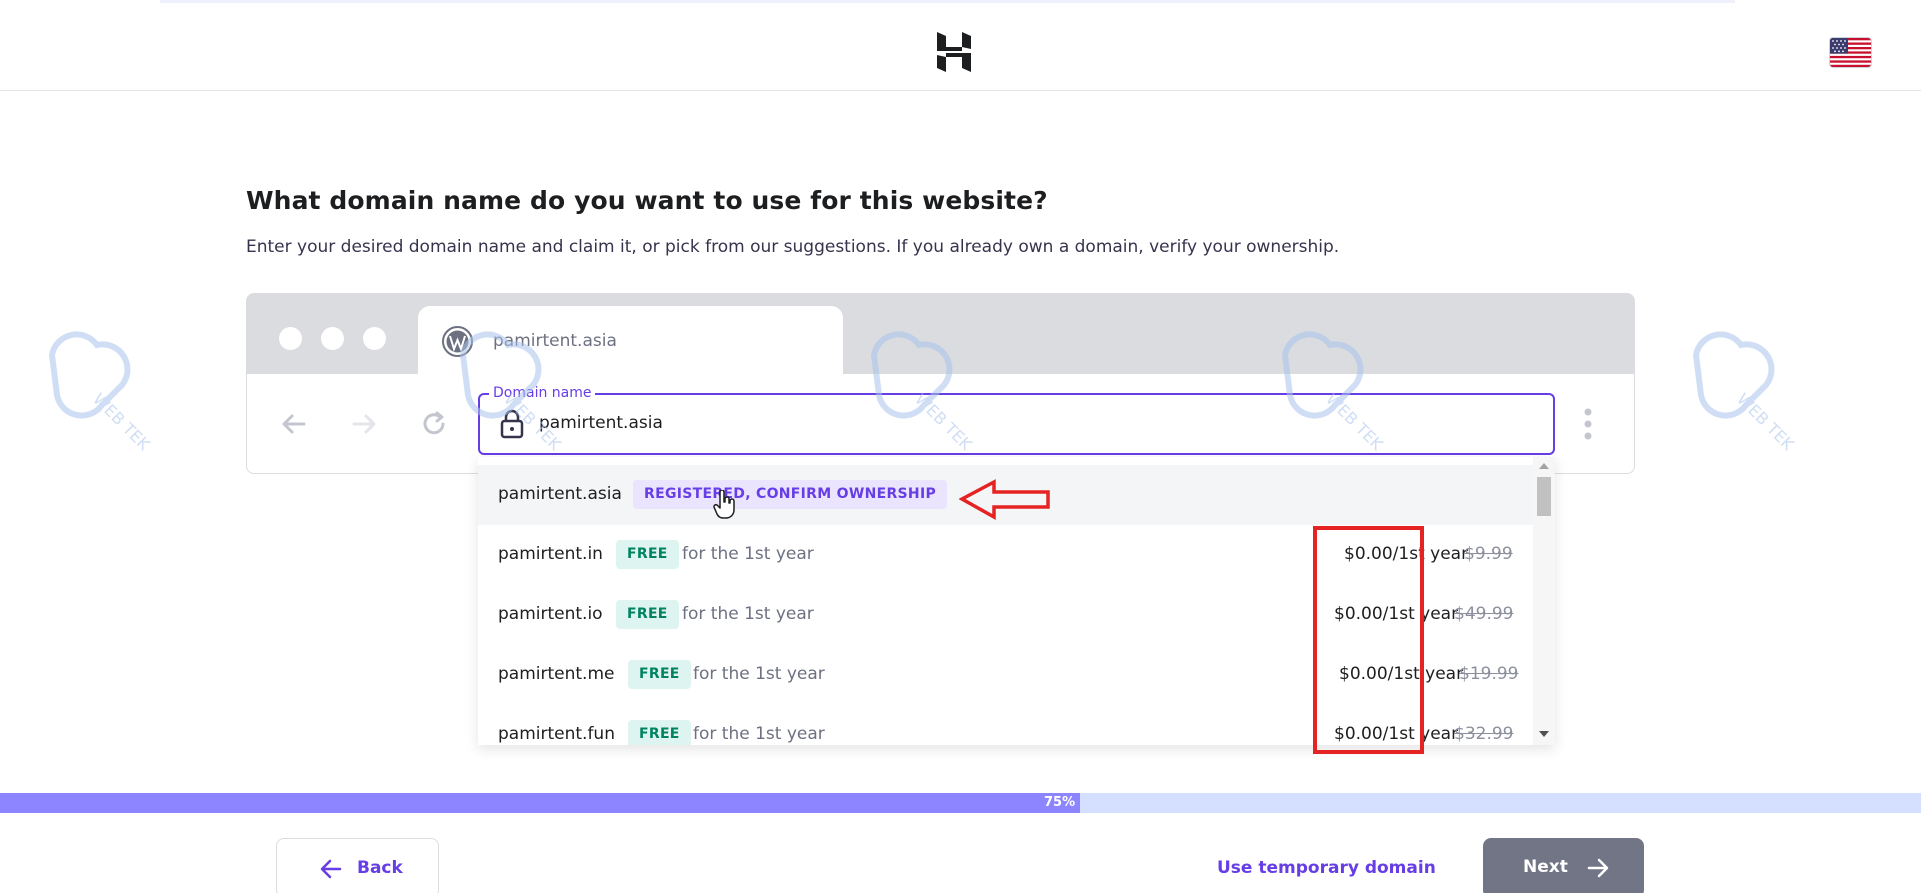  I want to click on progress-bar: 75%, so click(960, 803).